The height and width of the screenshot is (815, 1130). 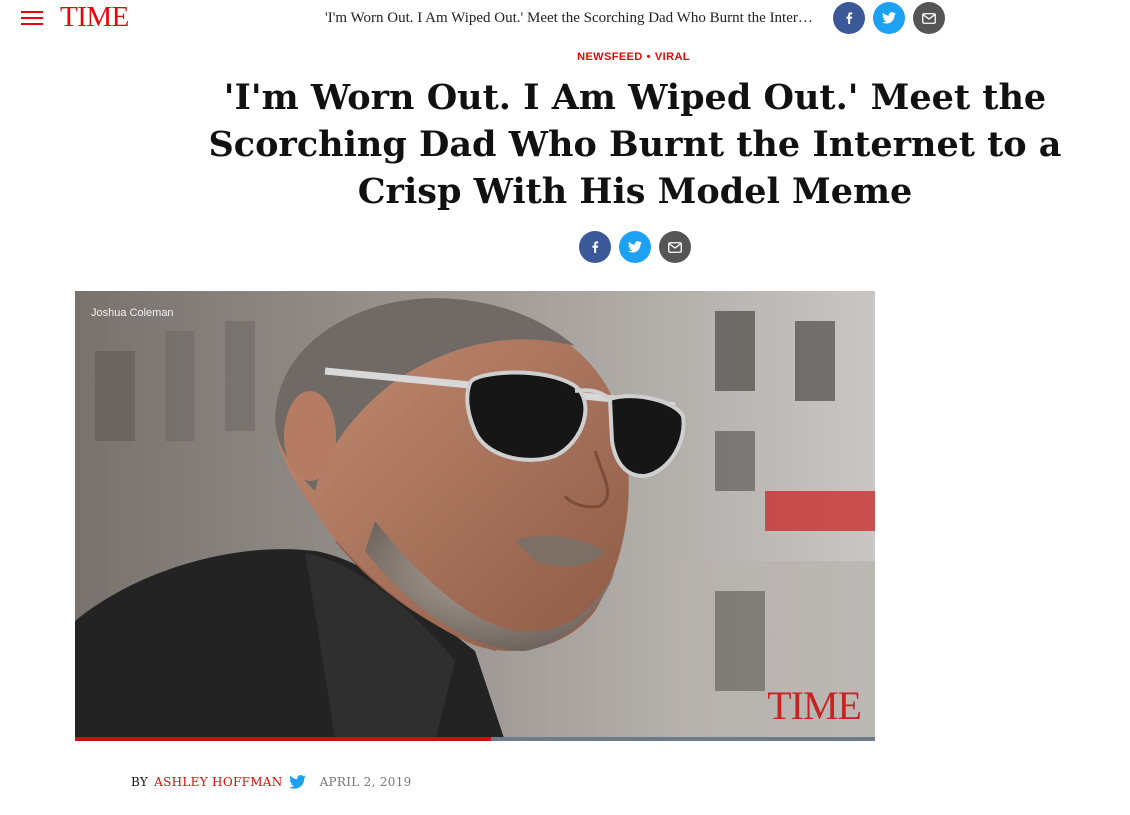 What do you see at coordinates (140, 782) in the screenshot?
I see `byline-prefix: BY` at bounding box center [140, 782].